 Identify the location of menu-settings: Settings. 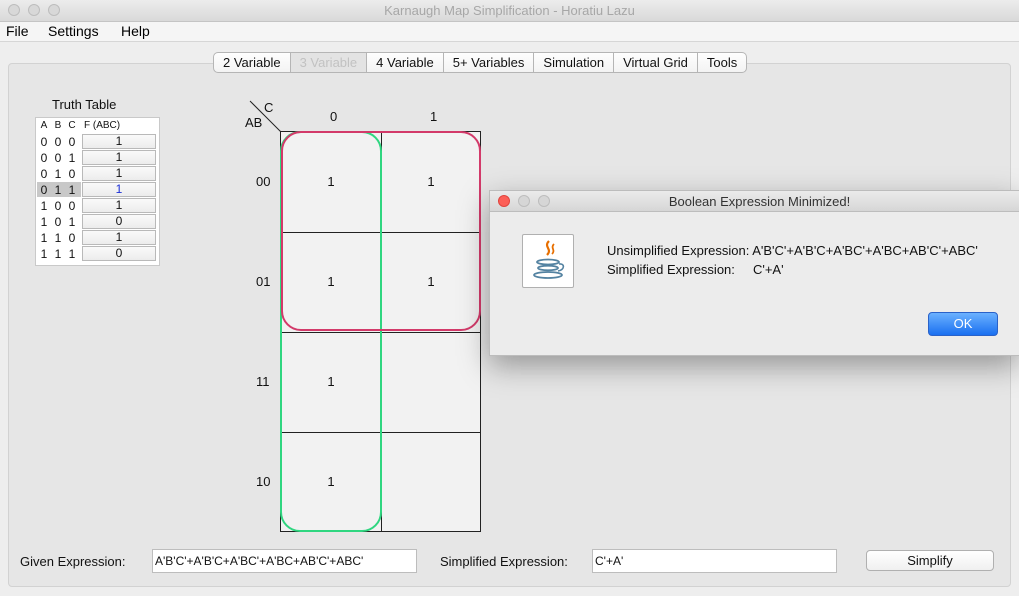
(73, 31).